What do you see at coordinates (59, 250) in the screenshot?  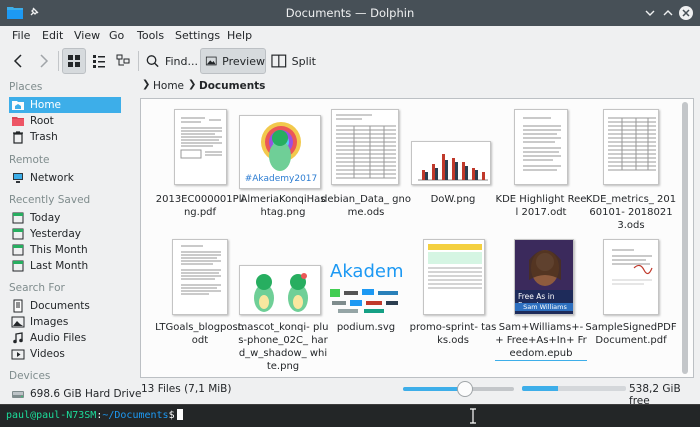 I see `places-label: This Month` at bounding box center [59, 250].